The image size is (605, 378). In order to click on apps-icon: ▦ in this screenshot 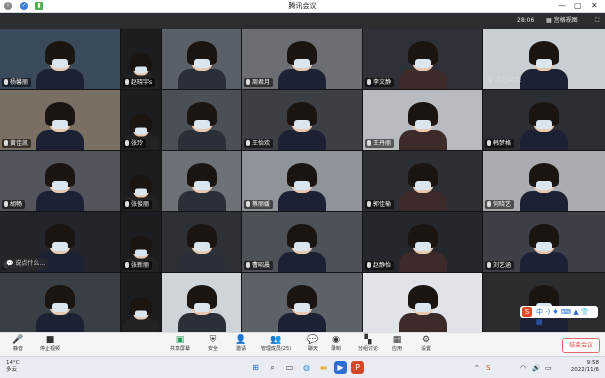, I will do `click(397, 340)`.